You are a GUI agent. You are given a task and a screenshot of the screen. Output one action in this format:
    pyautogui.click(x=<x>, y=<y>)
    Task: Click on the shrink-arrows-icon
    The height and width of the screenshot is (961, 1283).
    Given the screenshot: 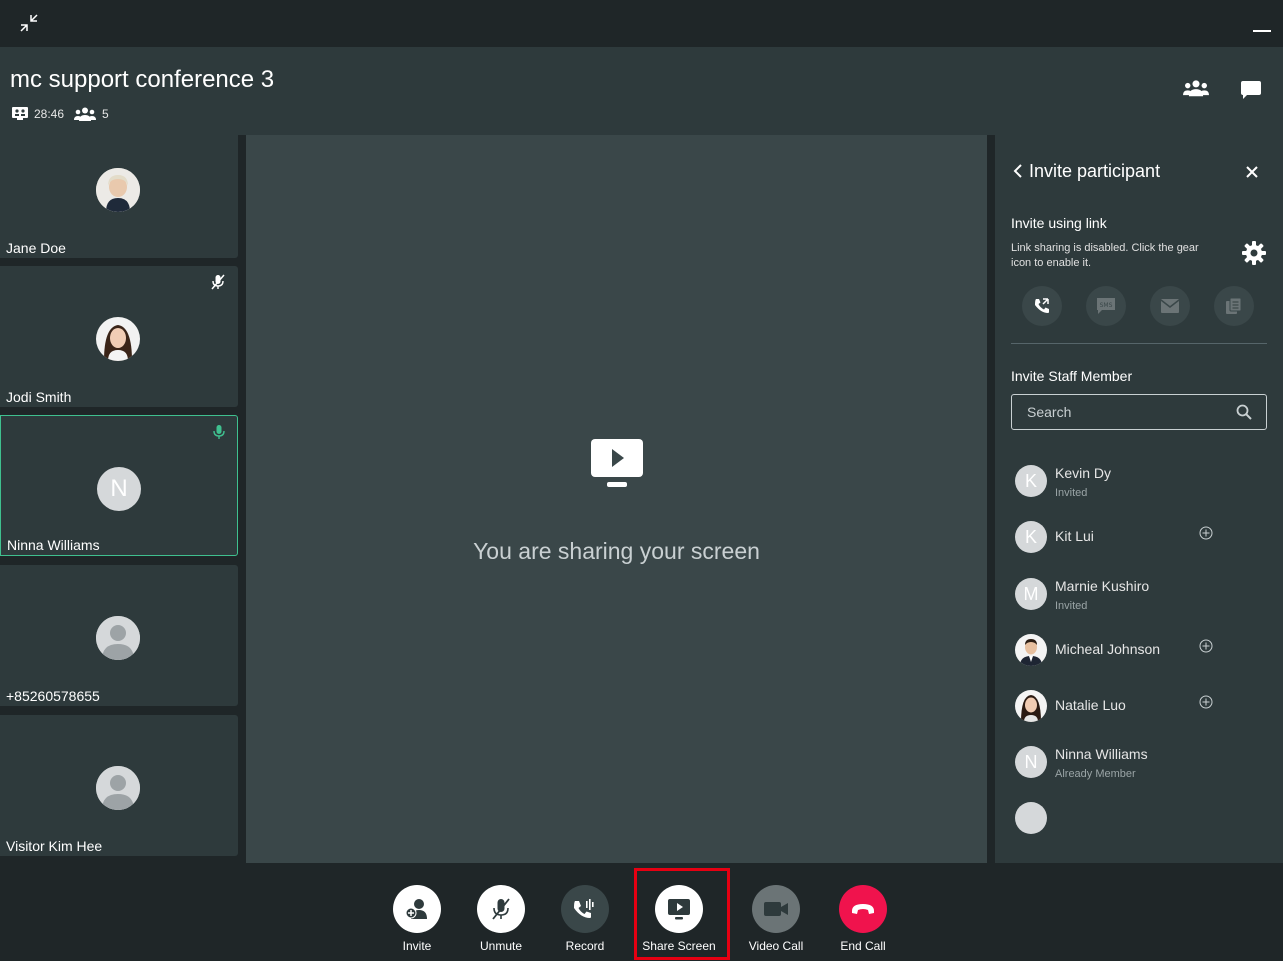 What is the action you would take?
    pyautogui.click(x=29, y=23)
    